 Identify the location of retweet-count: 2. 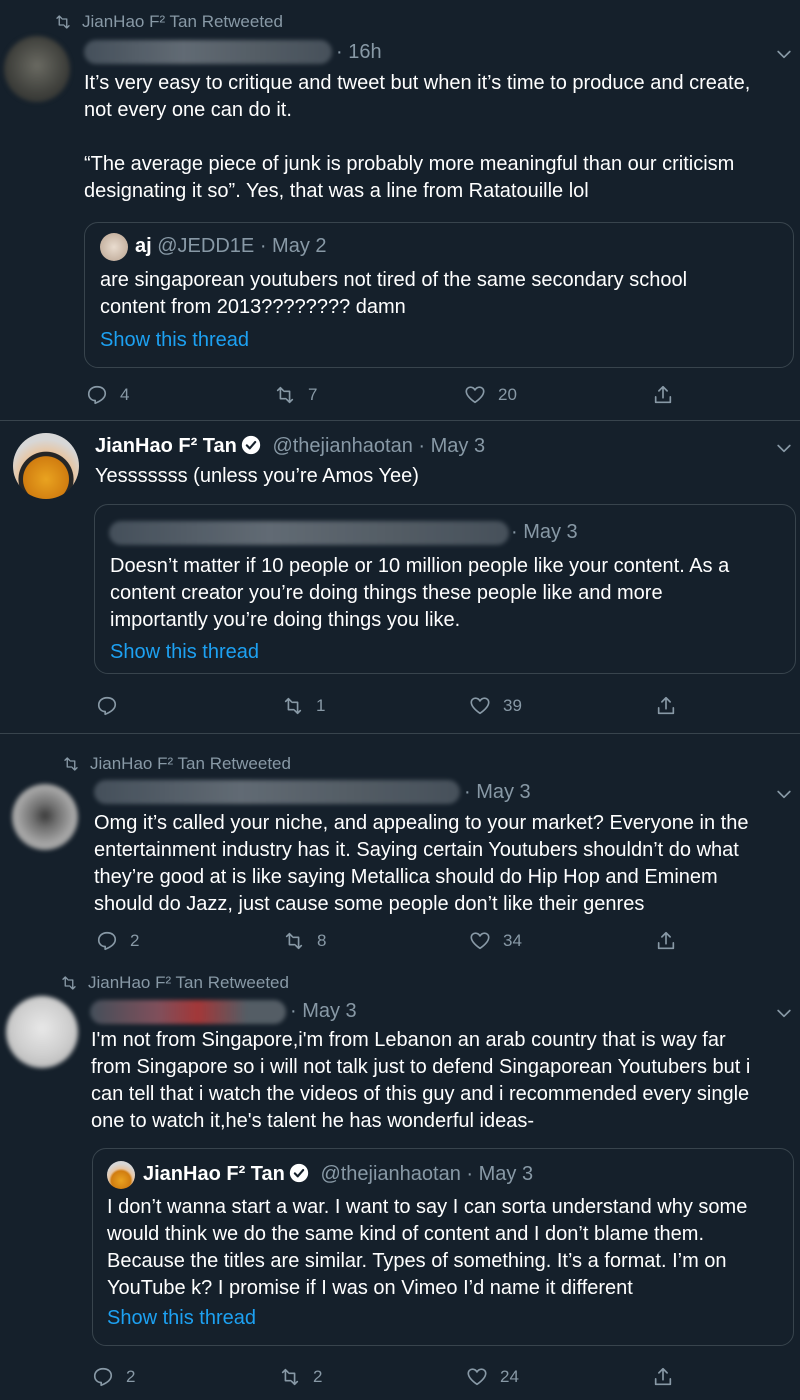
(318, 1376).